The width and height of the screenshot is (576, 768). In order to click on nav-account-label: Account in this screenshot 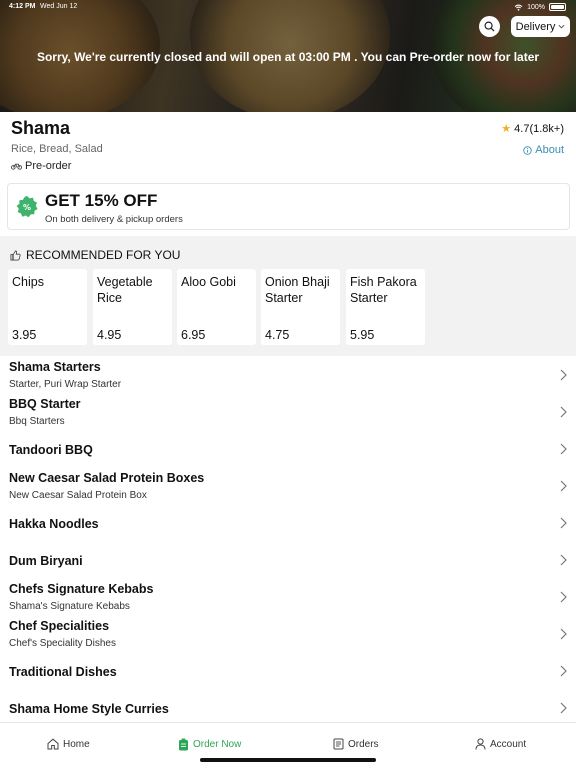, I will do `click(508, 744)`.